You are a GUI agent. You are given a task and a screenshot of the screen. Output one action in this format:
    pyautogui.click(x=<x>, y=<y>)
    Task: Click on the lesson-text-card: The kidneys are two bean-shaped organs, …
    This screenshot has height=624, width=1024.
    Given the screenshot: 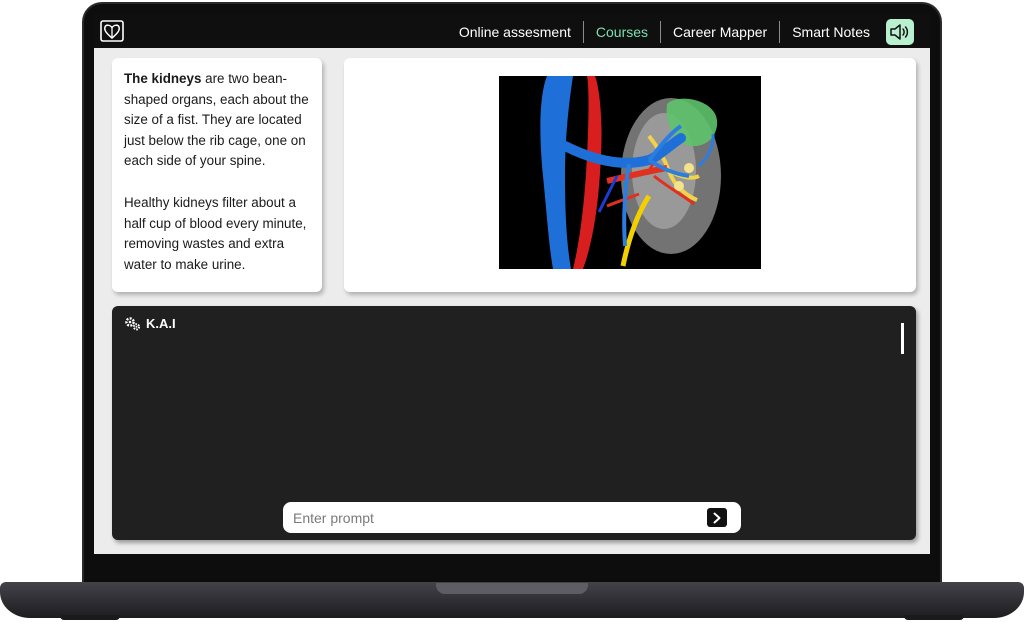 What is the action you would take?
    pyautogui.click(x=217, y=175)
    